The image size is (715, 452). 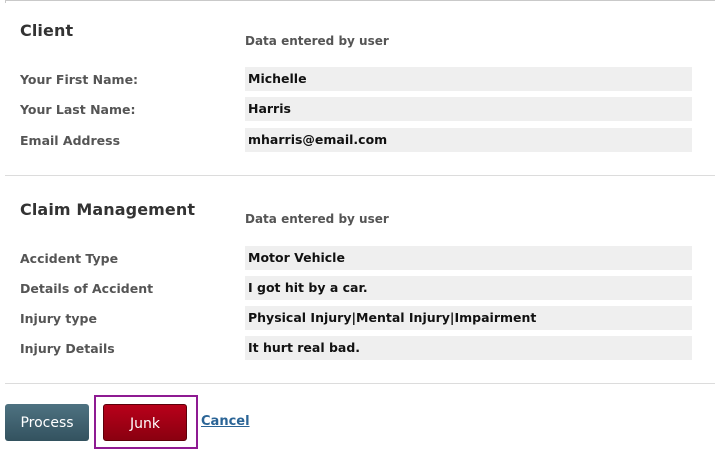 I want to click on first-name-value: Michelle, so click(x=468, y=79).